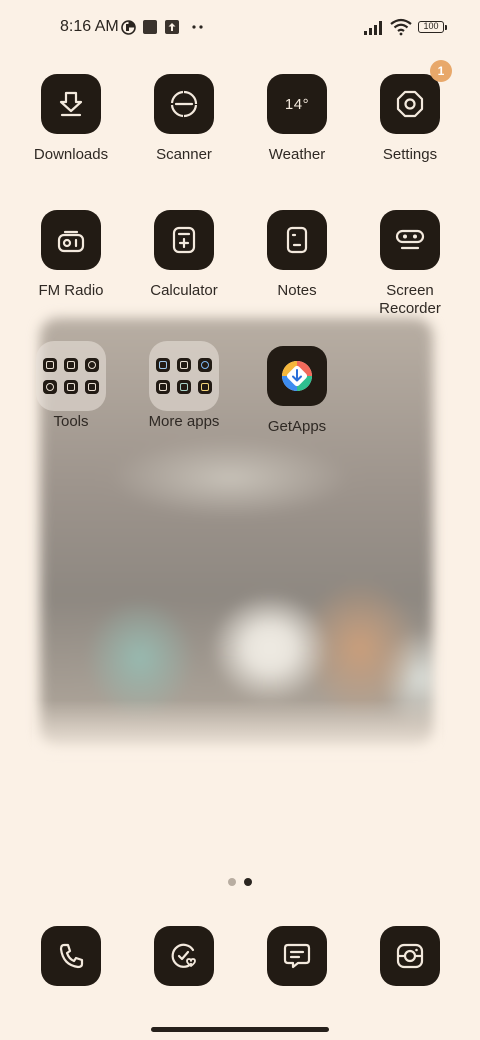 The image size is (480, 1040). What do you see at coordinates (297, 290) in the screenshot?
I see `app-label: Notes` at bounding box center [297, 290].